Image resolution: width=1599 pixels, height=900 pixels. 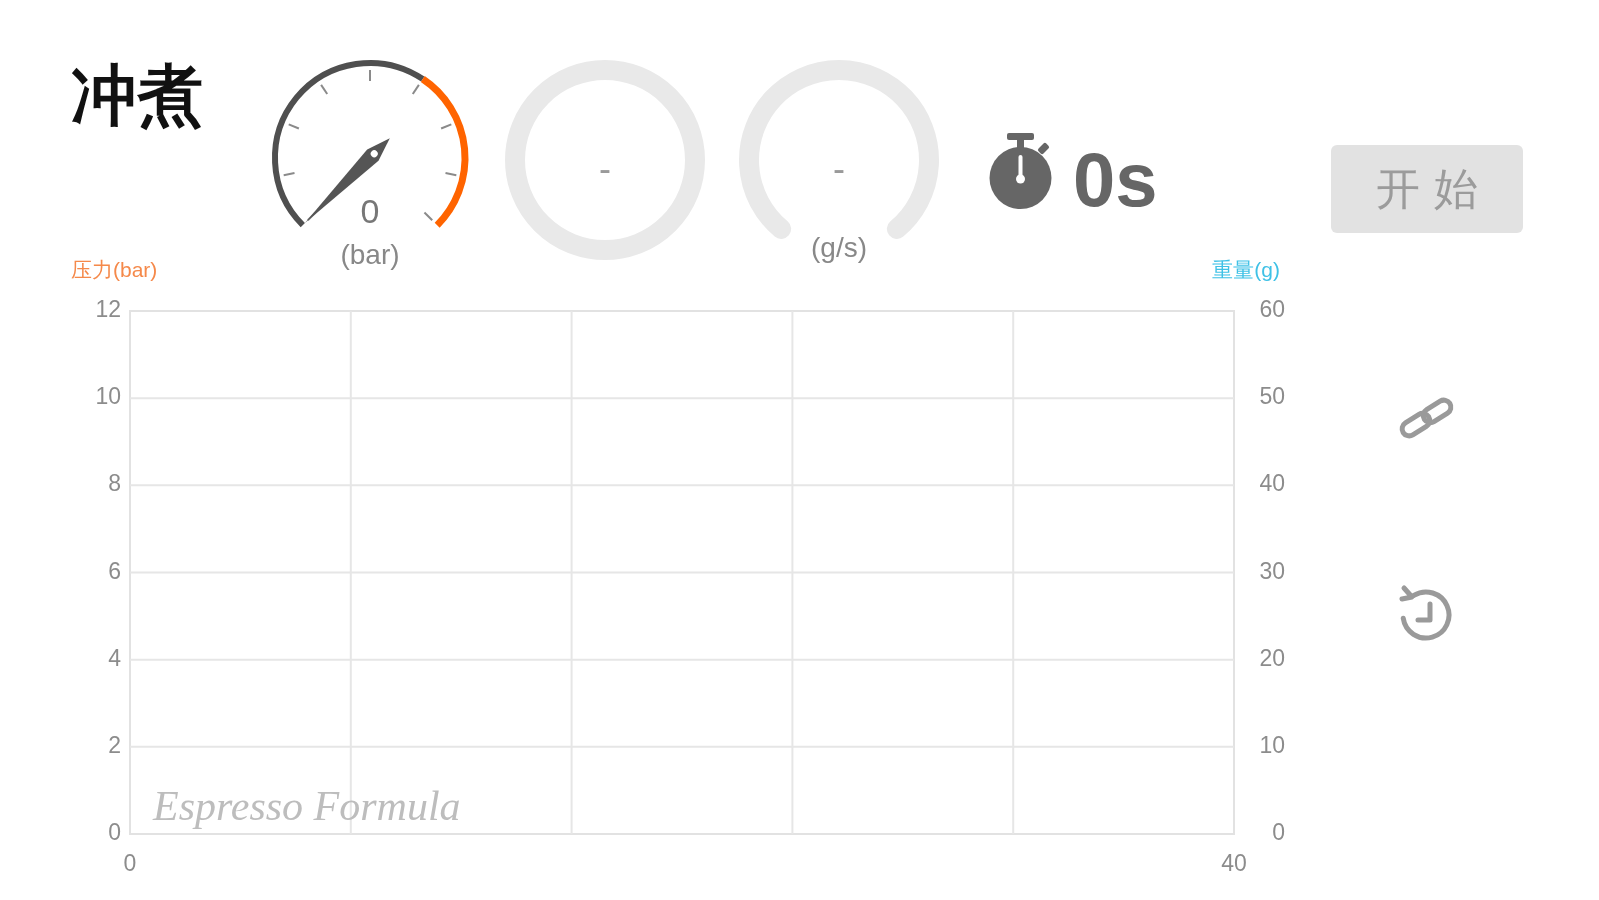 What do you see at coordinates (1272, 309) in the screenshot?
I see `tick-label: 60` at bounding box center [1272, 309].